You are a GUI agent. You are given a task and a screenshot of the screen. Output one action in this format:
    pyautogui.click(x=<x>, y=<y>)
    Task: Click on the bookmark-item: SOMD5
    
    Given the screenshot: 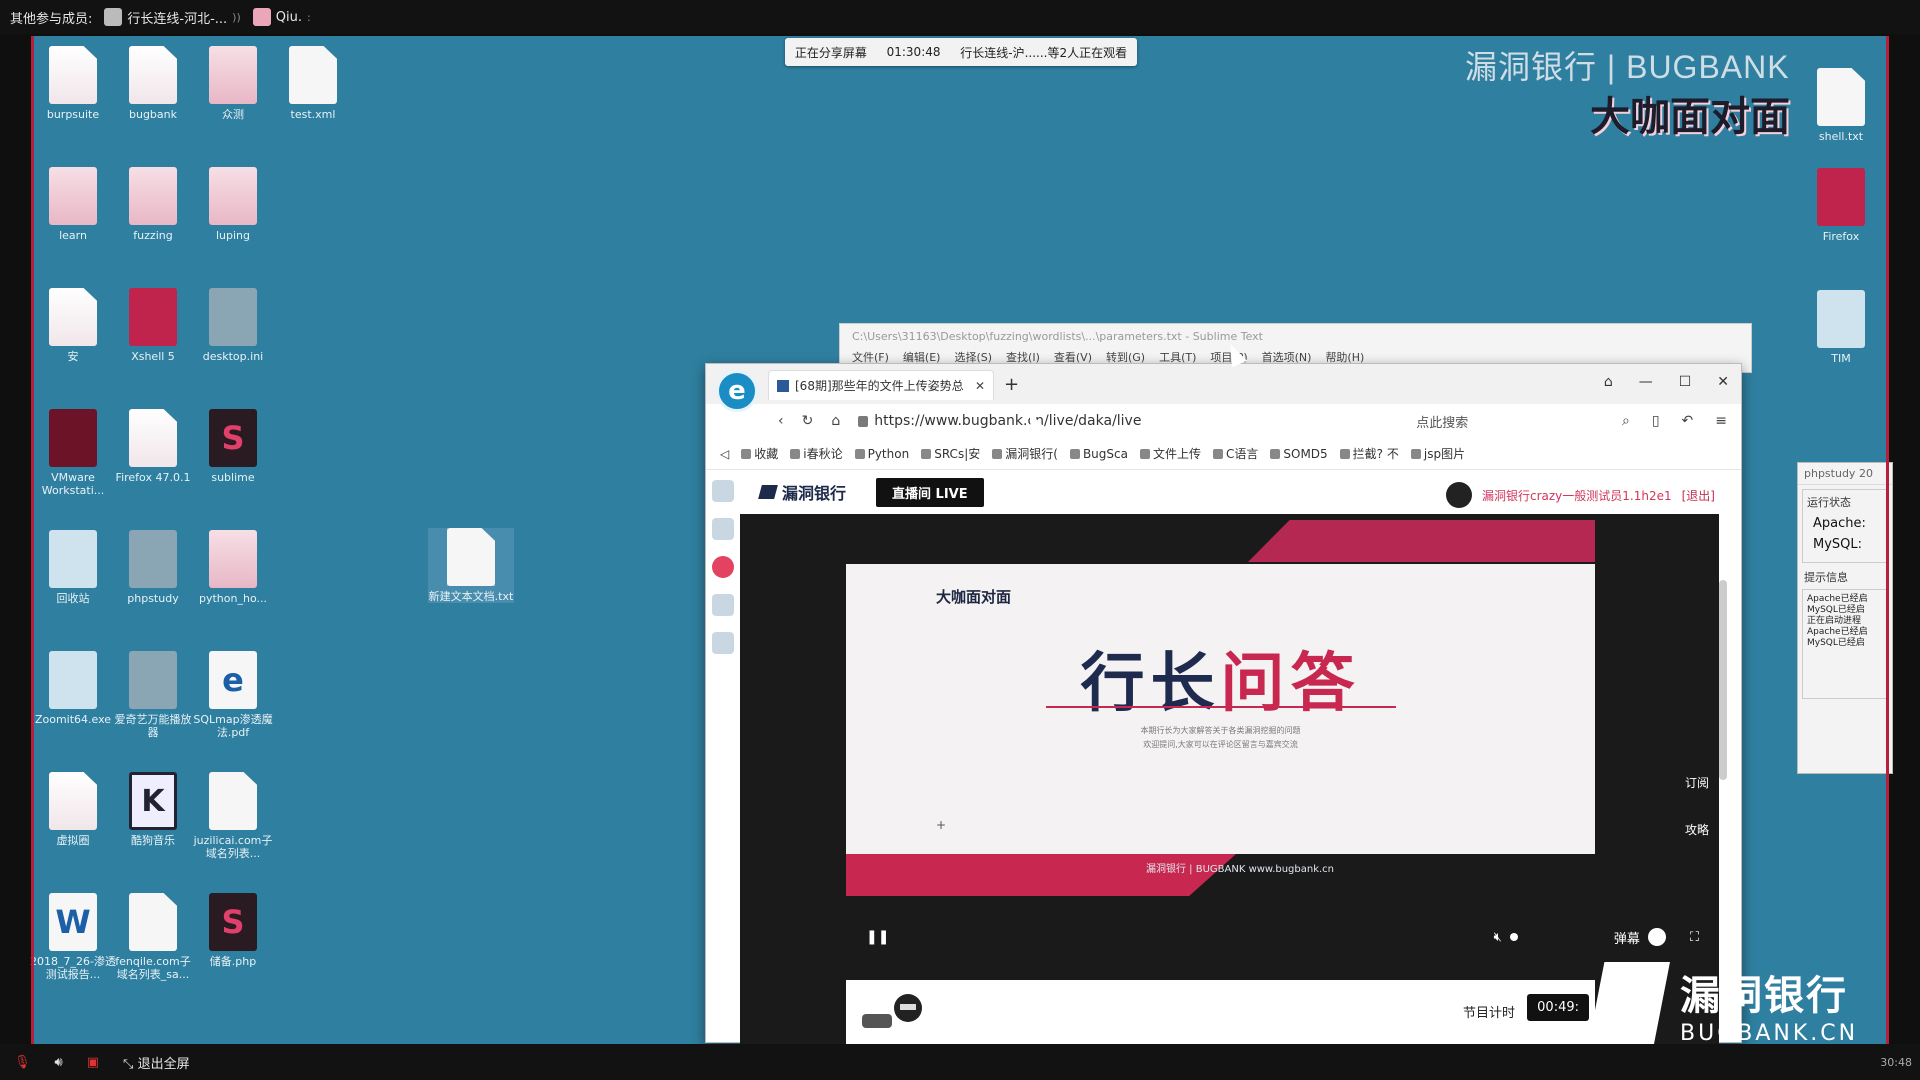 What is the action you would take?
    pyautogui.click(x=1299, y=454)
    